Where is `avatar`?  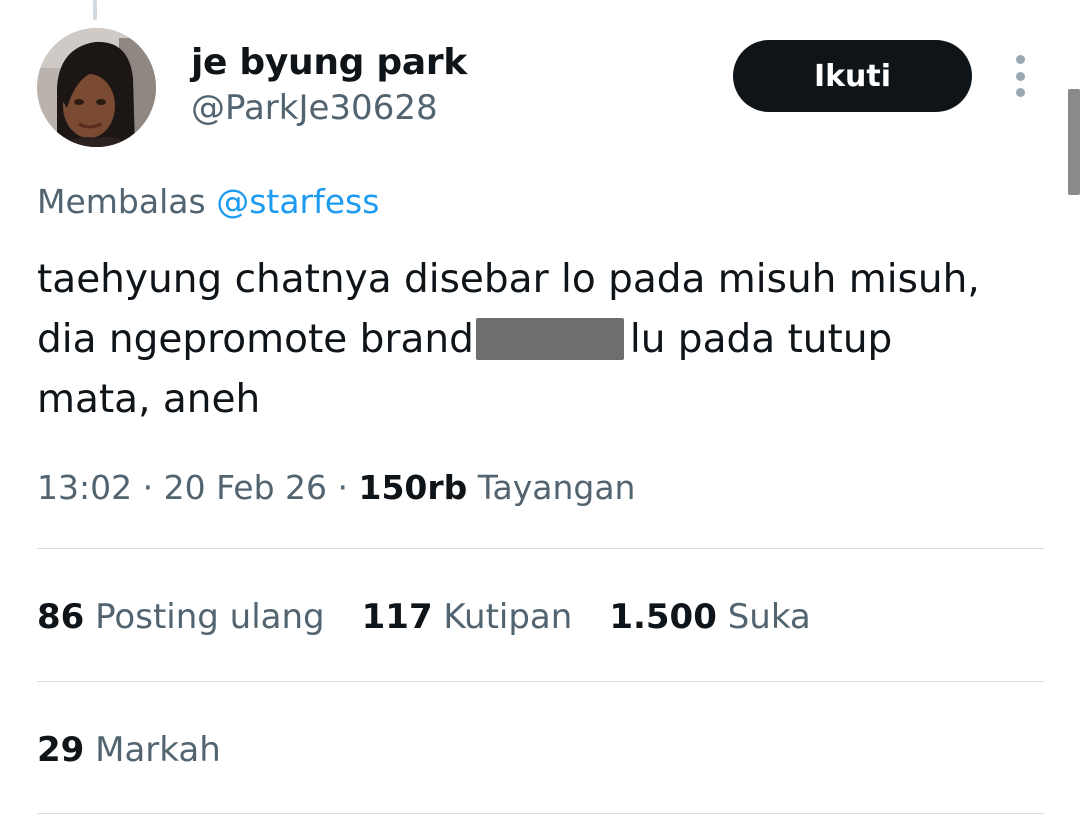
avatar is located at coordinates (96, 87).